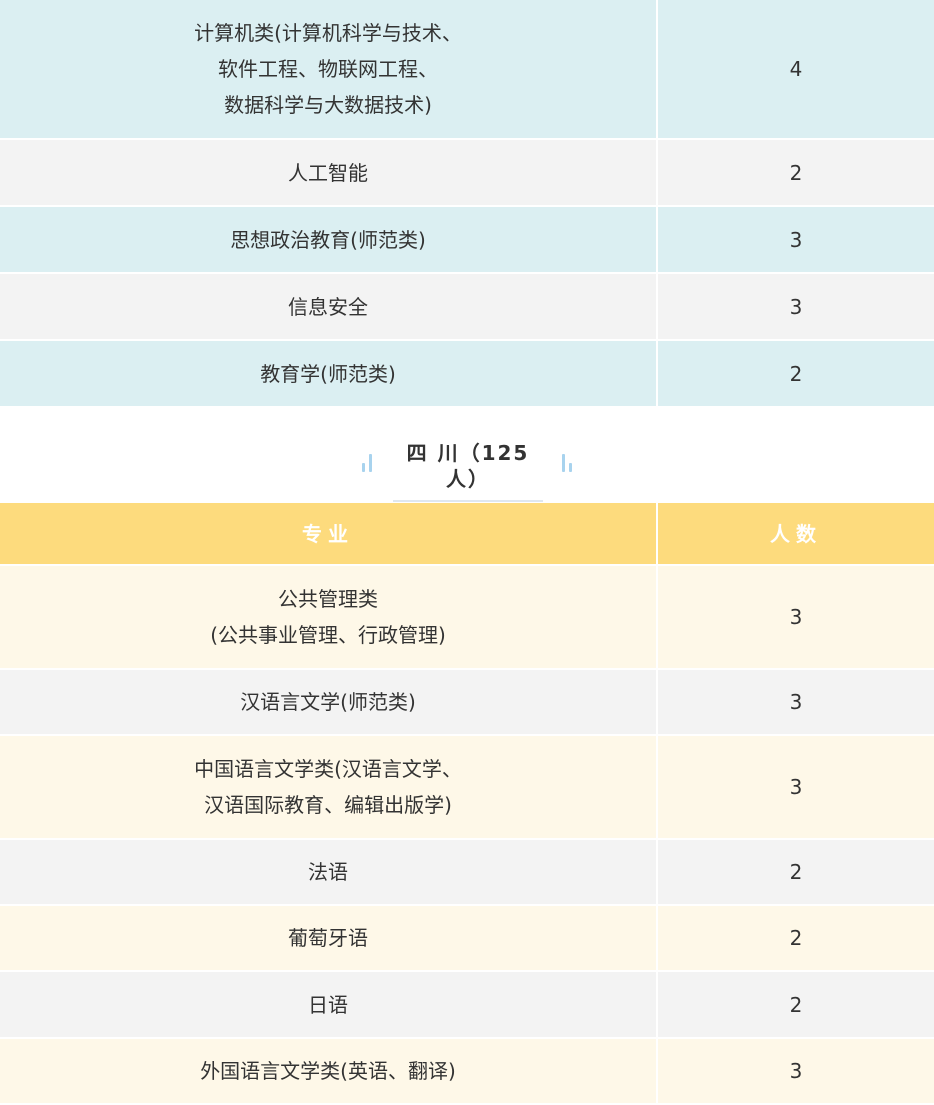  I want to click on major-text: 人工智能, so click(328, 172).